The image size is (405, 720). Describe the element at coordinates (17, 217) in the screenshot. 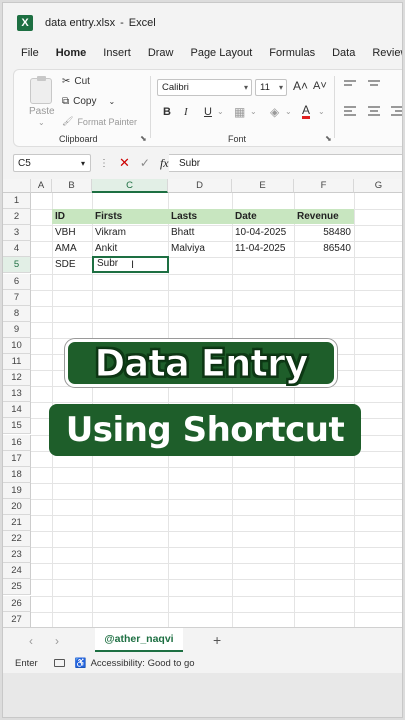

I see `row-header-2: 2` at that location.